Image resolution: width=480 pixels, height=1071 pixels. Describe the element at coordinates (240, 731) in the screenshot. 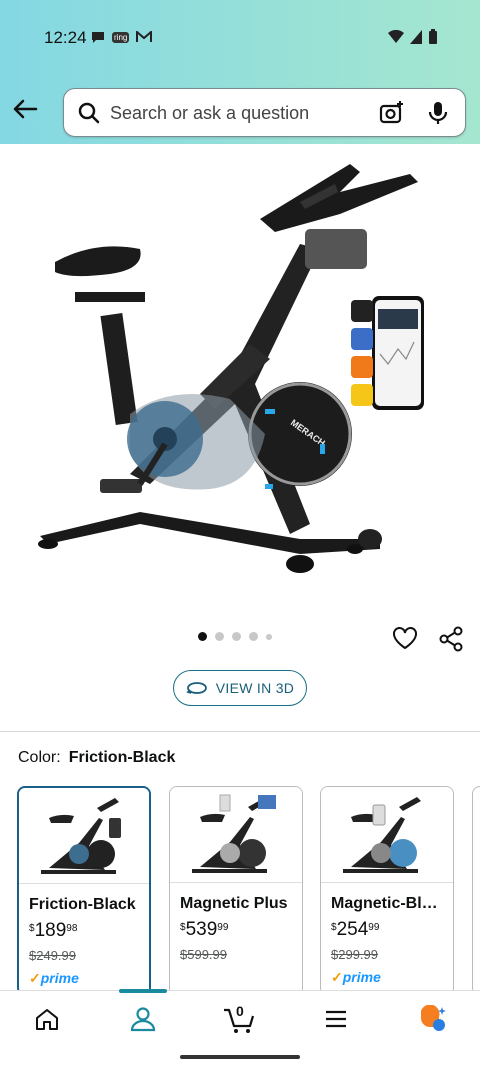

I see `section-divider` at that location.